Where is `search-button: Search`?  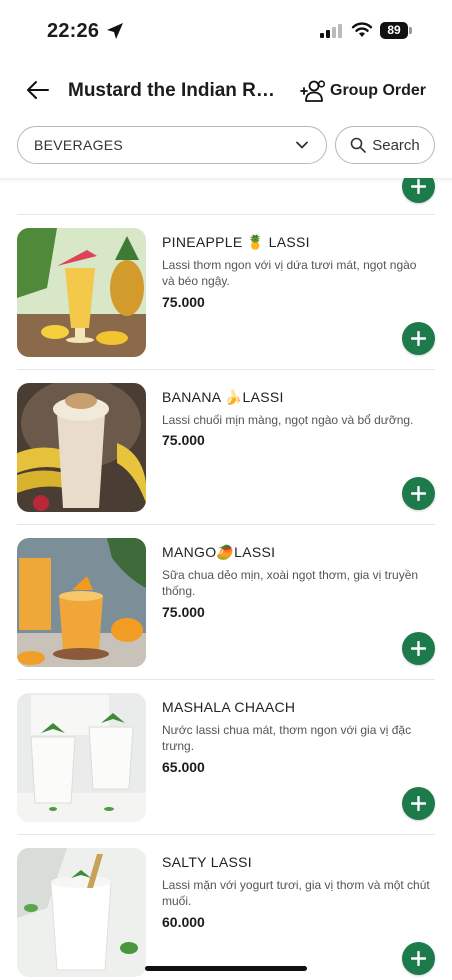
search-button: Search is located at coordinates (385, 145).